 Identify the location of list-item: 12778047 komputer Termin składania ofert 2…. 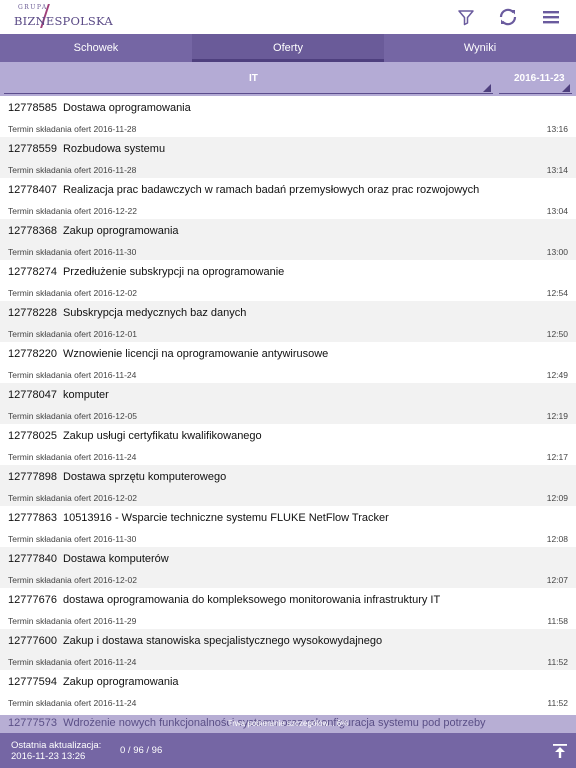
(288, 403).